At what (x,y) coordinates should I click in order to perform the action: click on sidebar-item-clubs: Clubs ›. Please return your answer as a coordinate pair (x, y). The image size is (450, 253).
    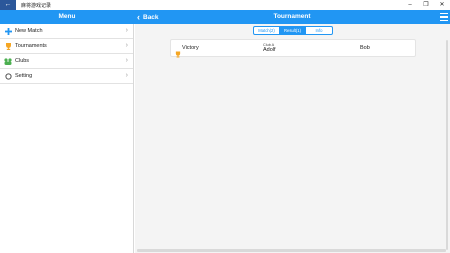
    Looking at the image, I should click on (66, 61).